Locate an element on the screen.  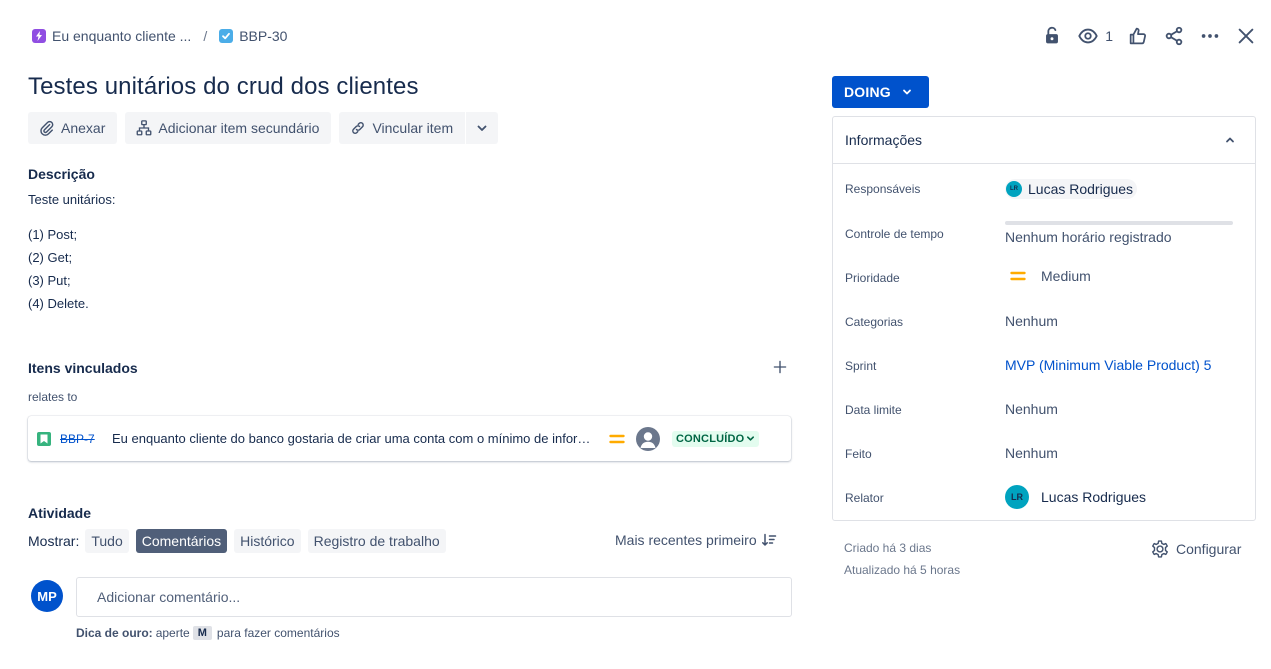
linked-items-heading: Itens vinculados is located at coordinates (83, 368).